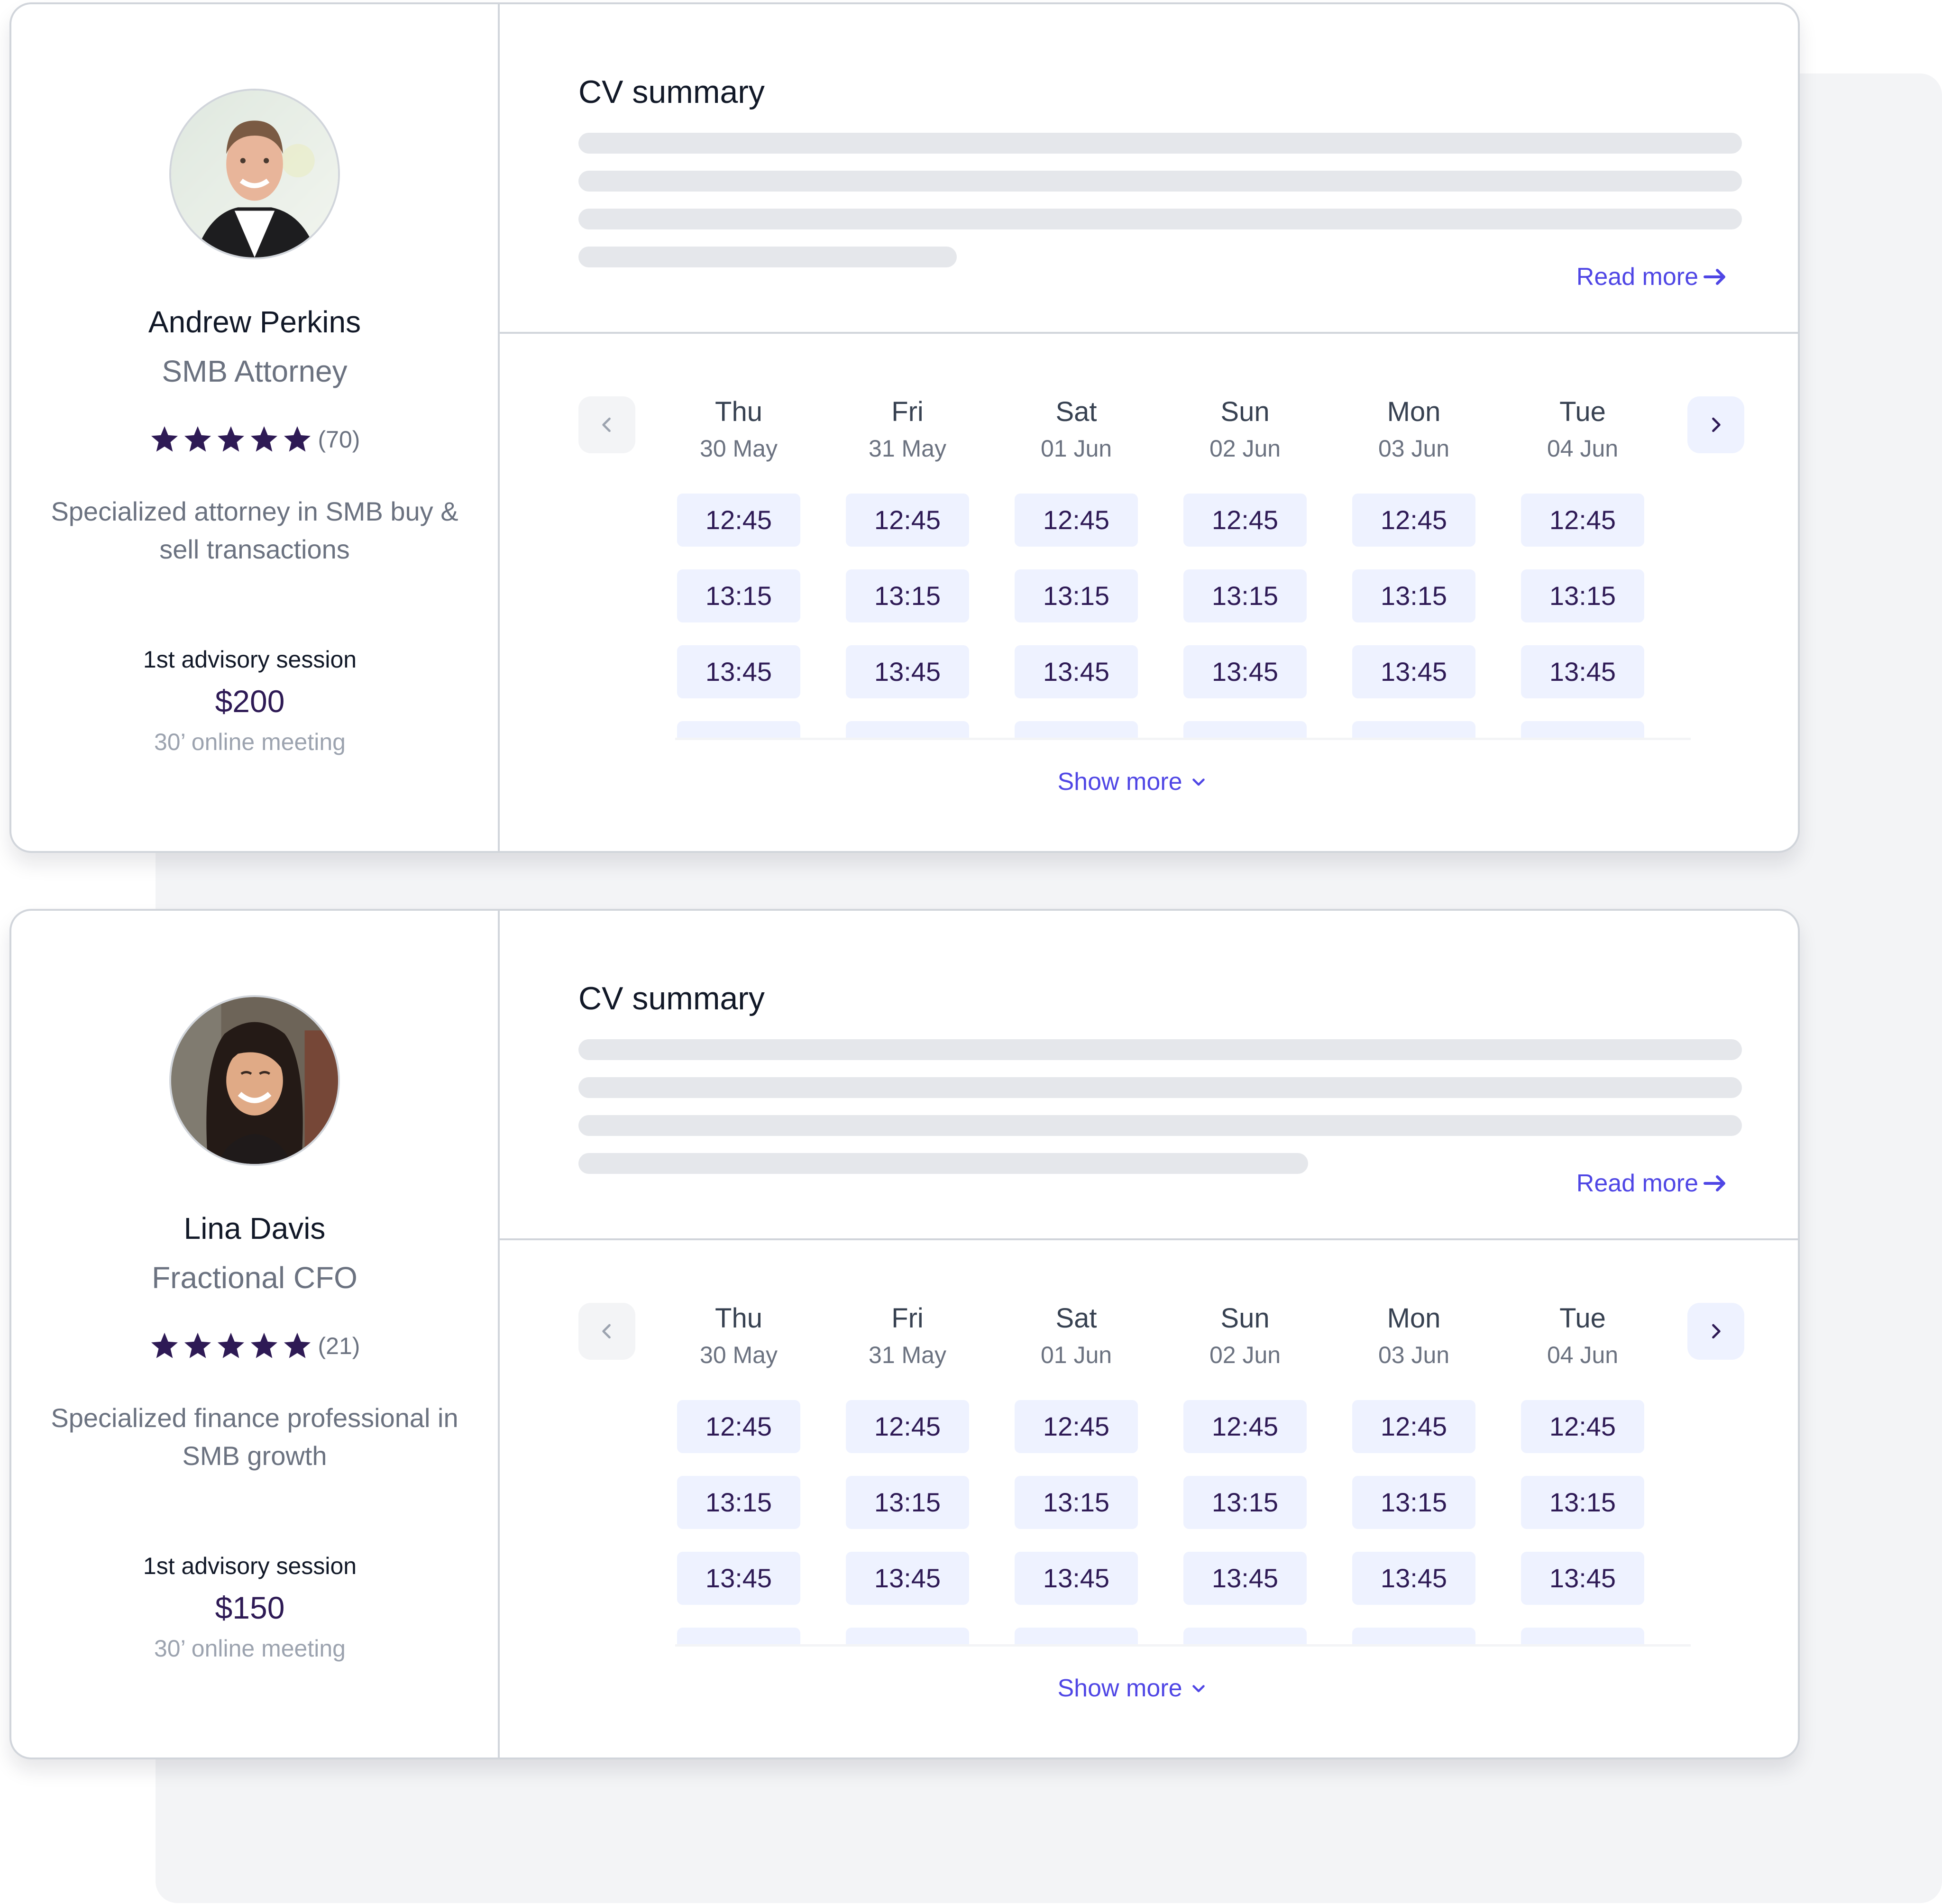 The height and width of the screenshot is (1904, 1942). Describe the element at coordinates (1583, 448) in the screenshot. I see `day-date: 04 Jun` at that location.